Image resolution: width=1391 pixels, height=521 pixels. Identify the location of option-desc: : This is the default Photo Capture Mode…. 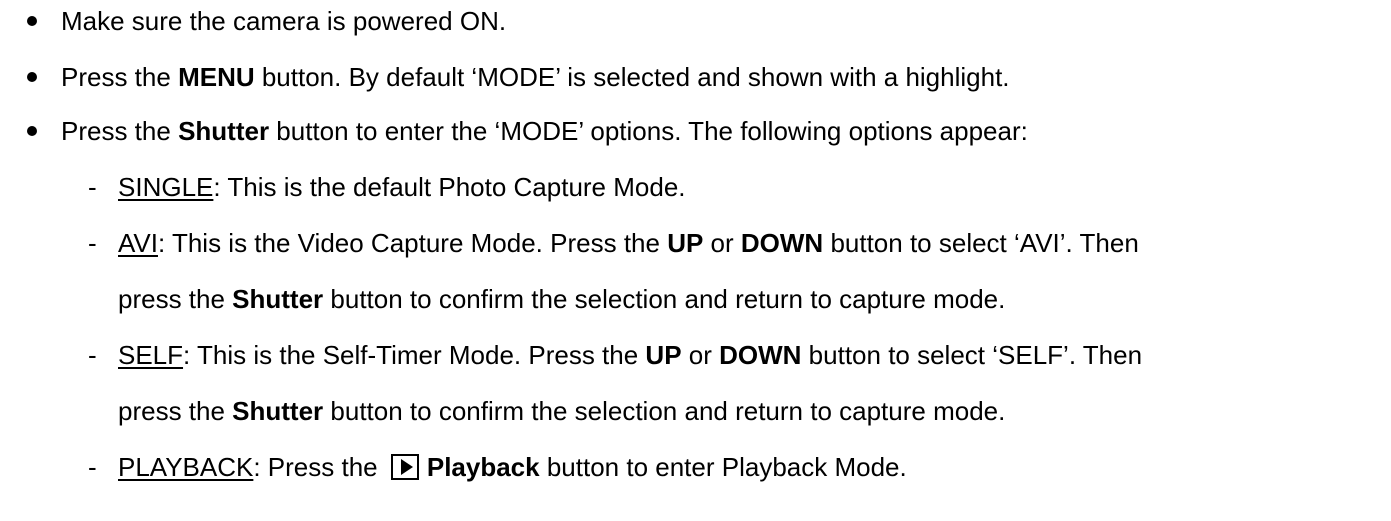
(449, 187).